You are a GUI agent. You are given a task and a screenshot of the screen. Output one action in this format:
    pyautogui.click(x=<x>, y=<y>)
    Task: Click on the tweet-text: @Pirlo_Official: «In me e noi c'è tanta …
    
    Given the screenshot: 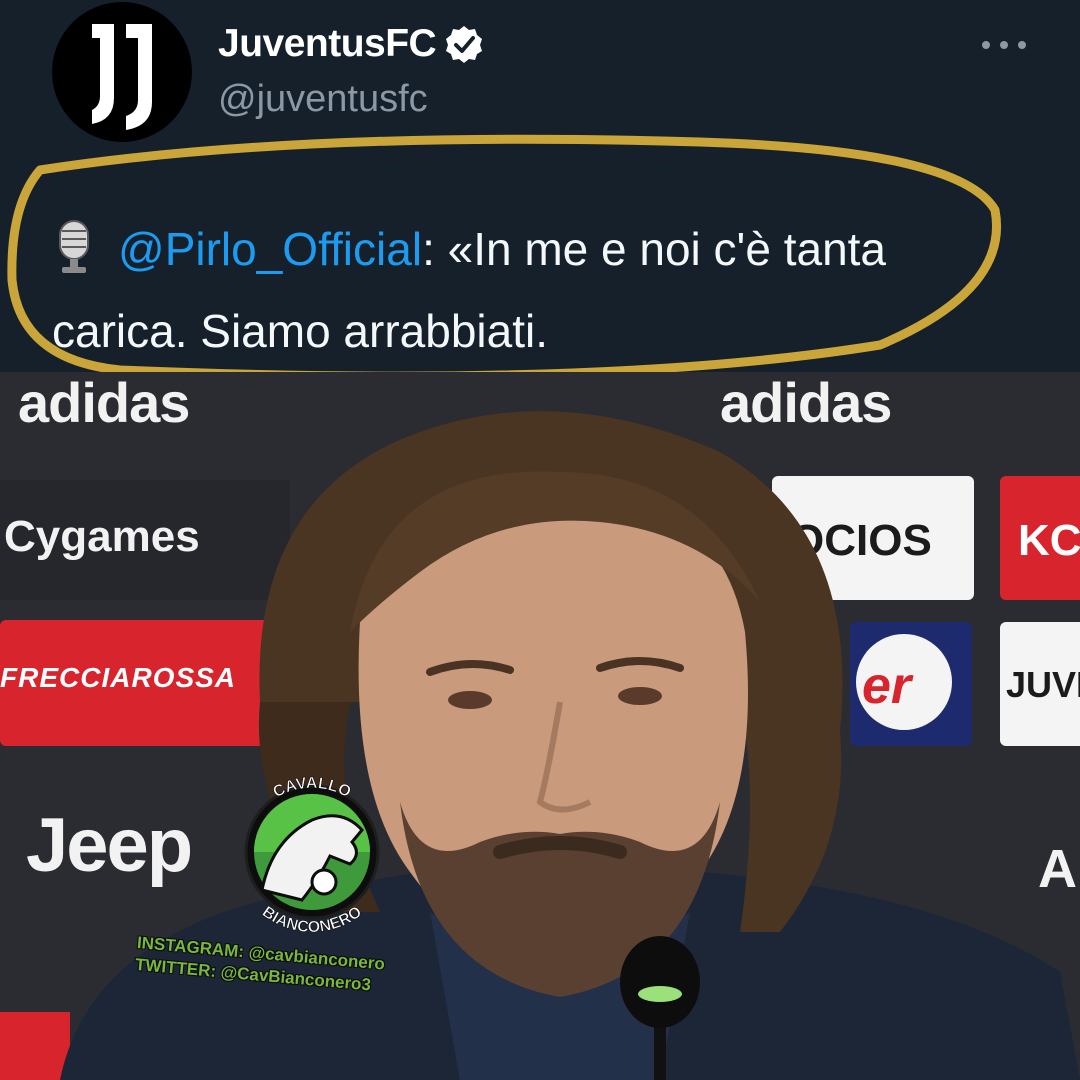 What is the action you would take?
    pyautogui.click(x=532, y=290)
    